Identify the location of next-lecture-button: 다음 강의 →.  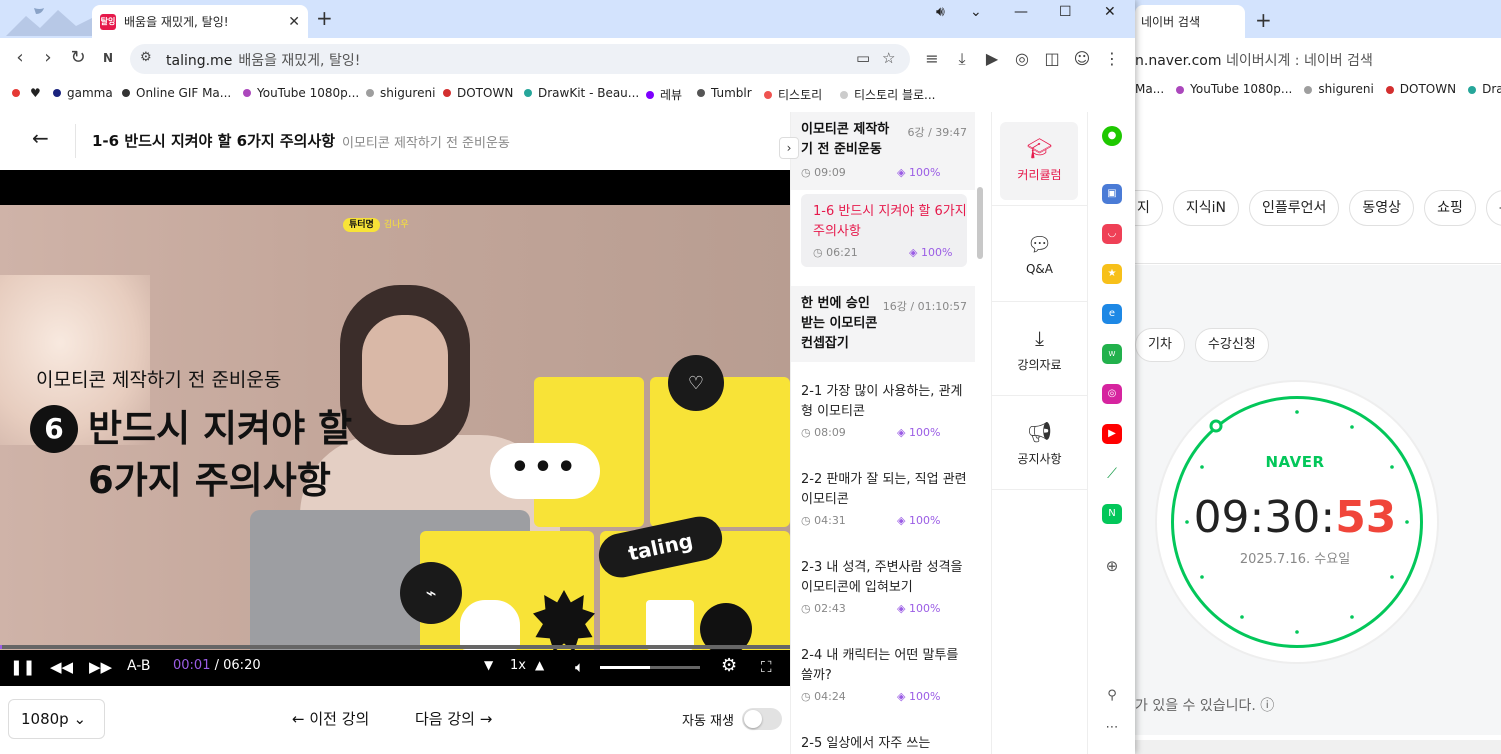
(453, 718).